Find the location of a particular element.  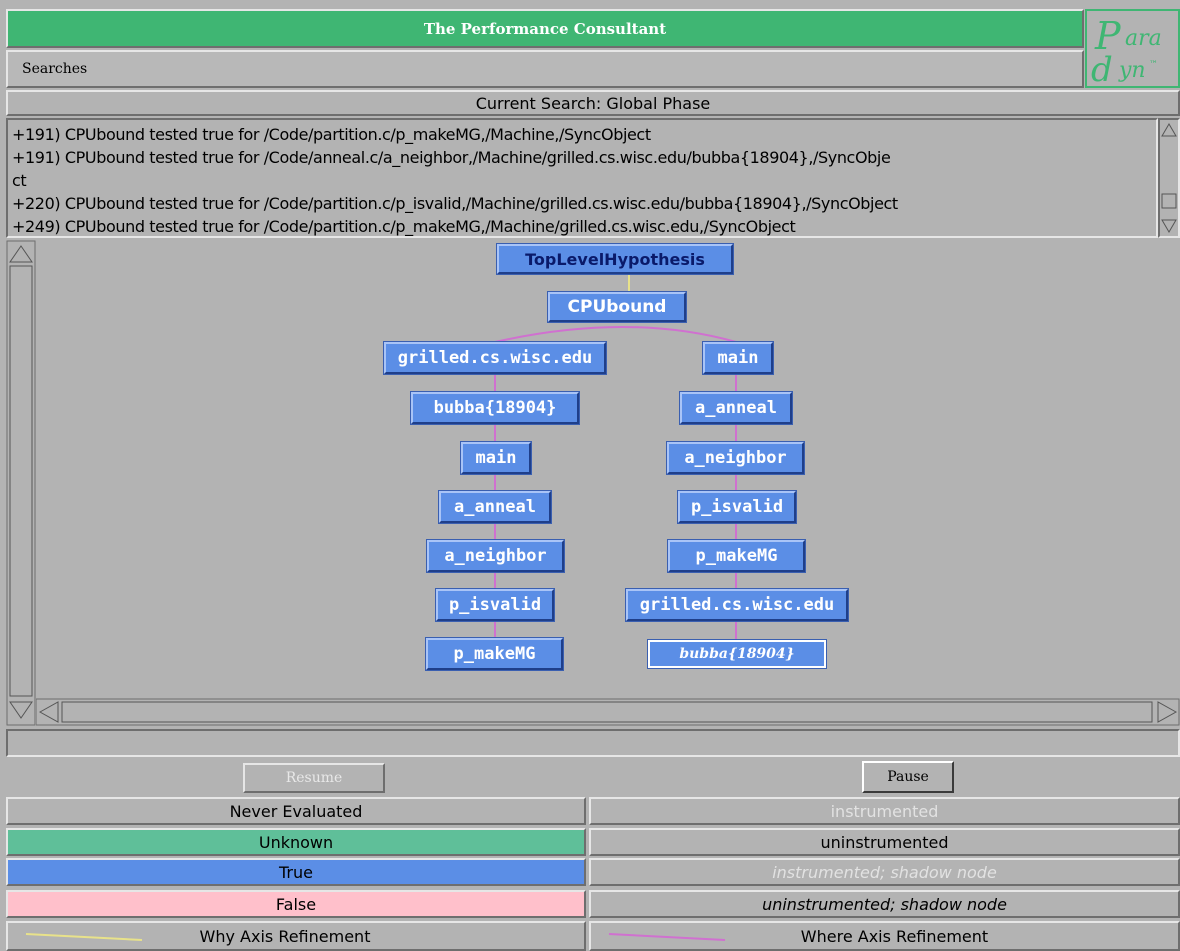

tree-vertical-scrollbar is located at coordinates (21, 483).